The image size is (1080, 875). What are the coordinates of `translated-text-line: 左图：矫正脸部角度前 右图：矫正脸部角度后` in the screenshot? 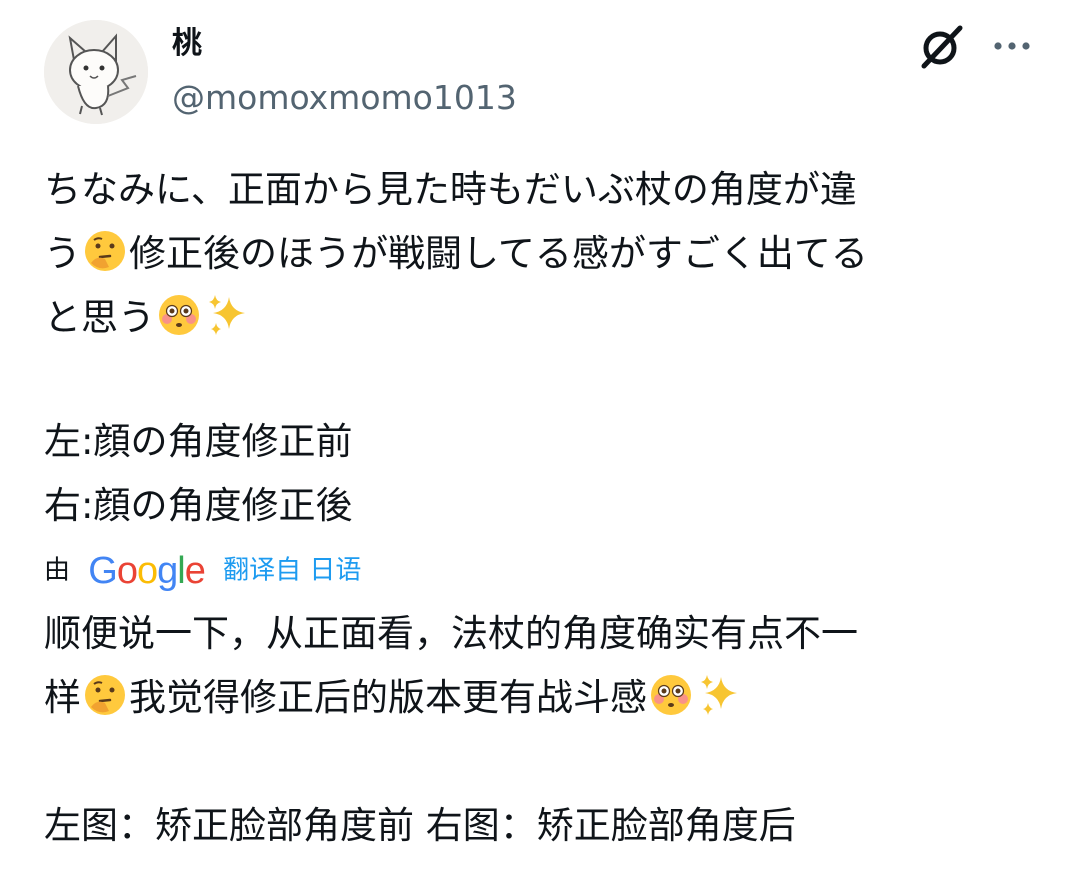 It's located at (544, 826).